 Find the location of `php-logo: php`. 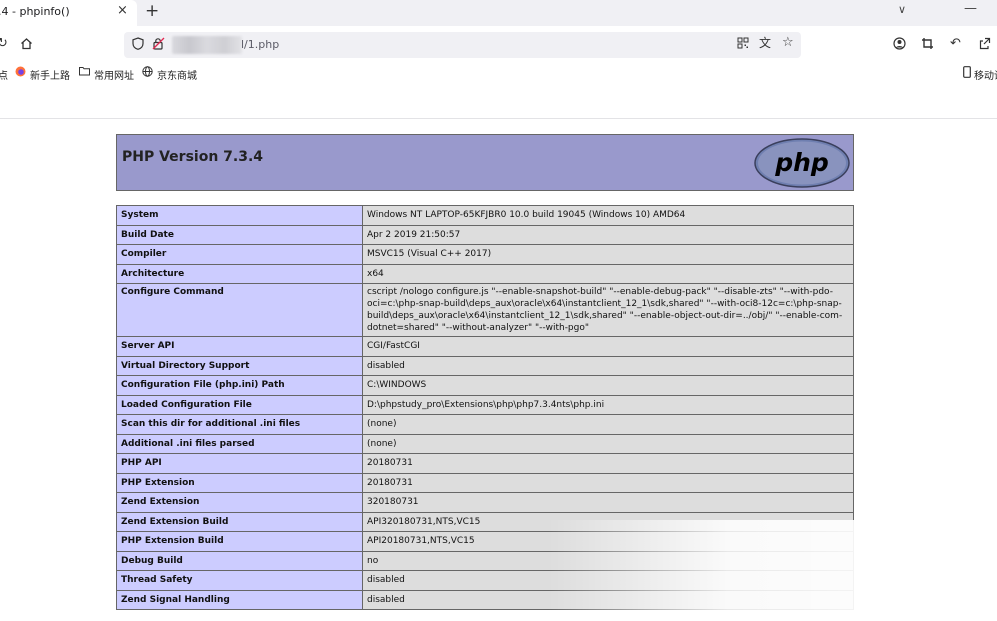

php-logo: php is located at coordinates (802, 163).